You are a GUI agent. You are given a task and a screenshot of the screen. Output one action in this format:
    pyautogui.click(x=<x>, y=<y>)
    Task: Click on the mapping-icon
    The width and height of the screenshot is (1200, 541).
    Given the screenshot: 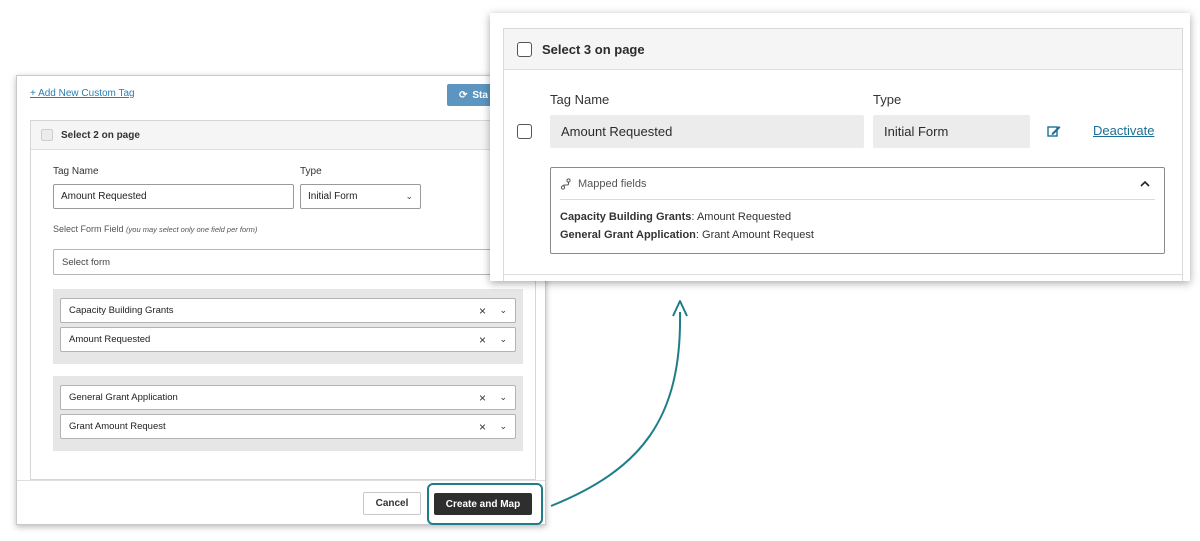 What is the action you would take?
    pyautogui.click(x=565, y=183)
    